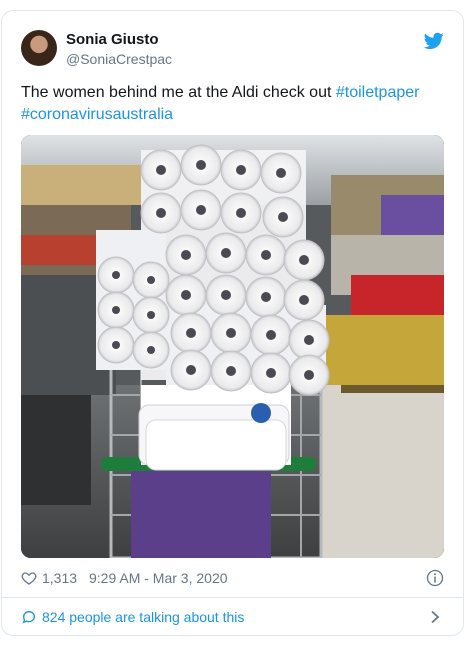 This screenshot has width=465, height=646. Describe the element at coordinates (143, 617) in the screenshot. I see `conversation-count-text: 824 people are talking about this` at that location.